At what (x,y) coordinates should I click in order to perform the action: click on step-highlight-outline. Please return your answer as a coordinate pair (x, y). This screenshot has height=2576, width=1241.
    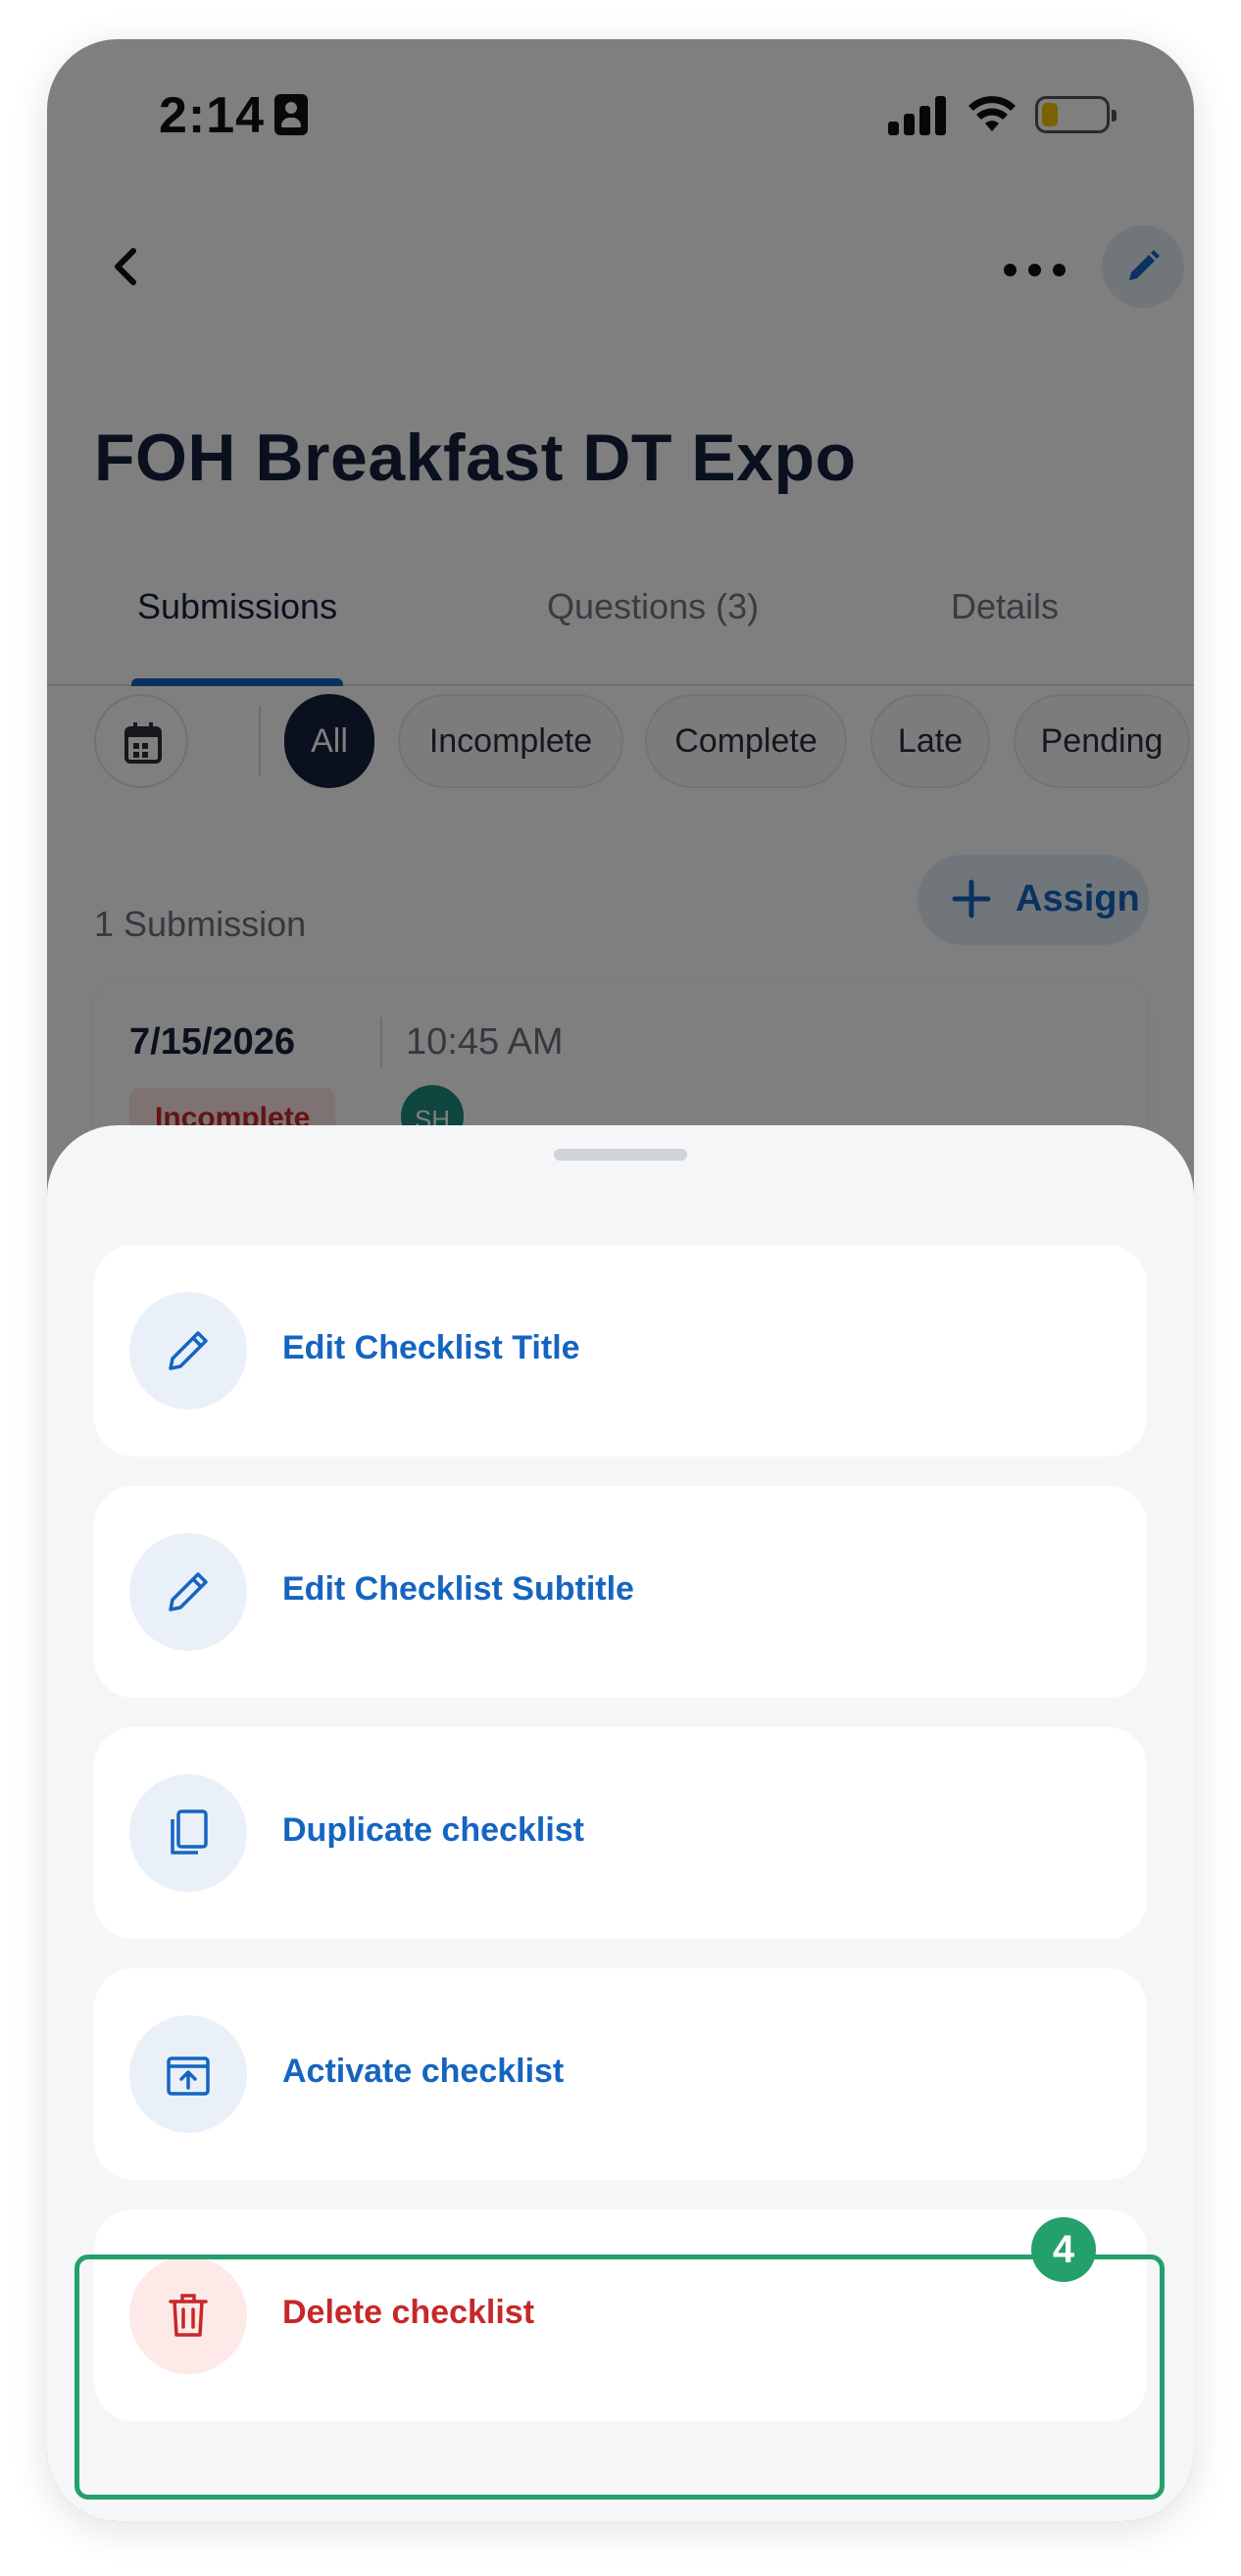
    Looking at the image, I should click on (619, 2377).